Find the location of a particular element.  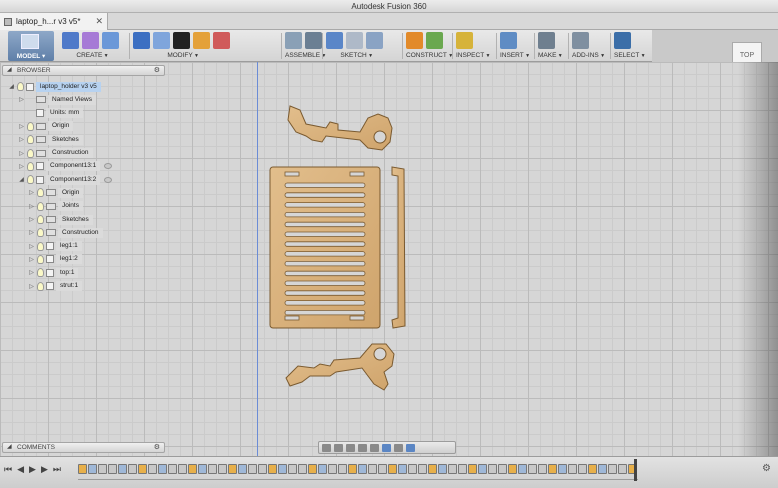

step-back-icon: ◀ is located at coordinates (20, 469).